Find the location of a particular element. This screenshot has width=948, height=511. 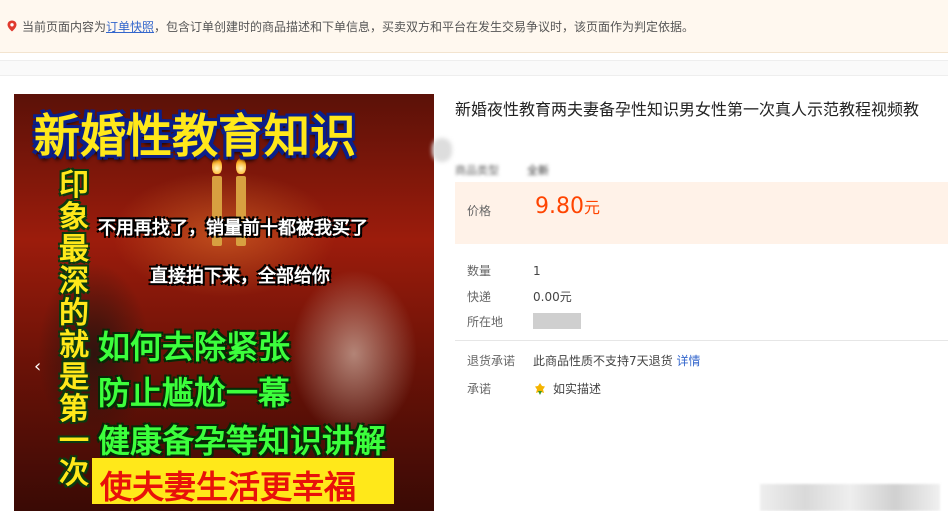

price-box: 价格 9.80元 is located at coordinates (701, 213).